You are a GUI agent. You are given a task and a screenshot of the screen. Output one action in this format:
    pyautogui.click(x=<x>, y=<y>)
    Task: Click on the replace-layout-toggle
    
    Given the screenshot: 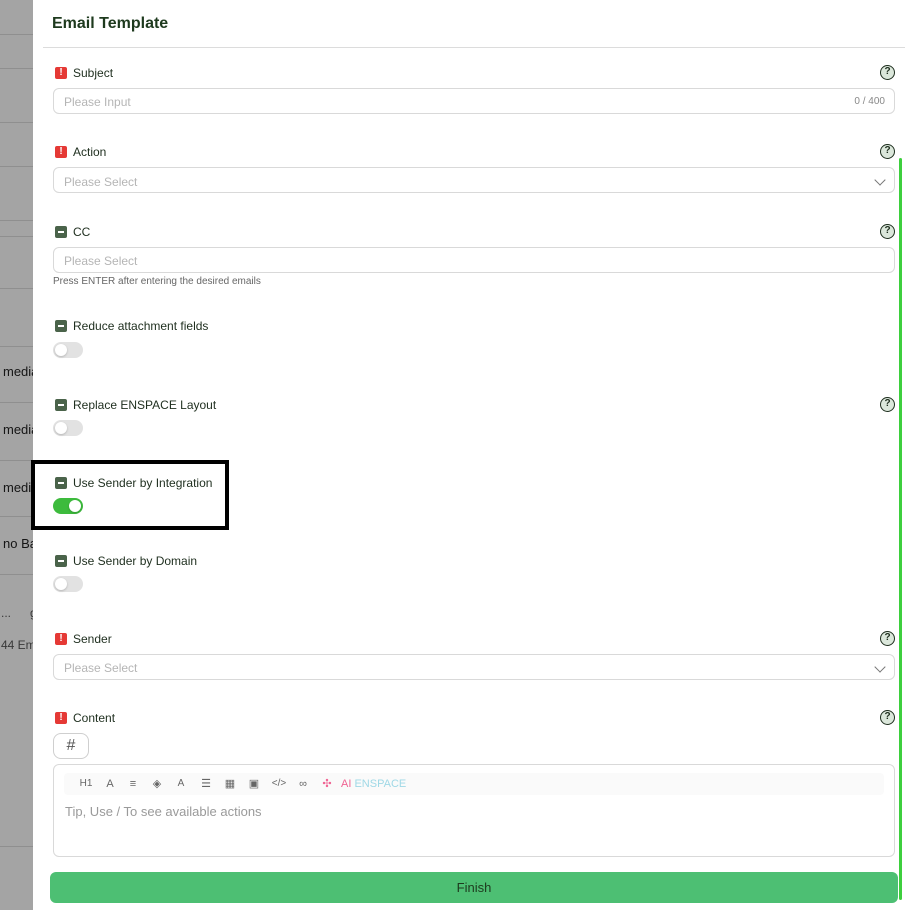 What is the action you would take?
    pyautogui.click(x=68, y=428)
    